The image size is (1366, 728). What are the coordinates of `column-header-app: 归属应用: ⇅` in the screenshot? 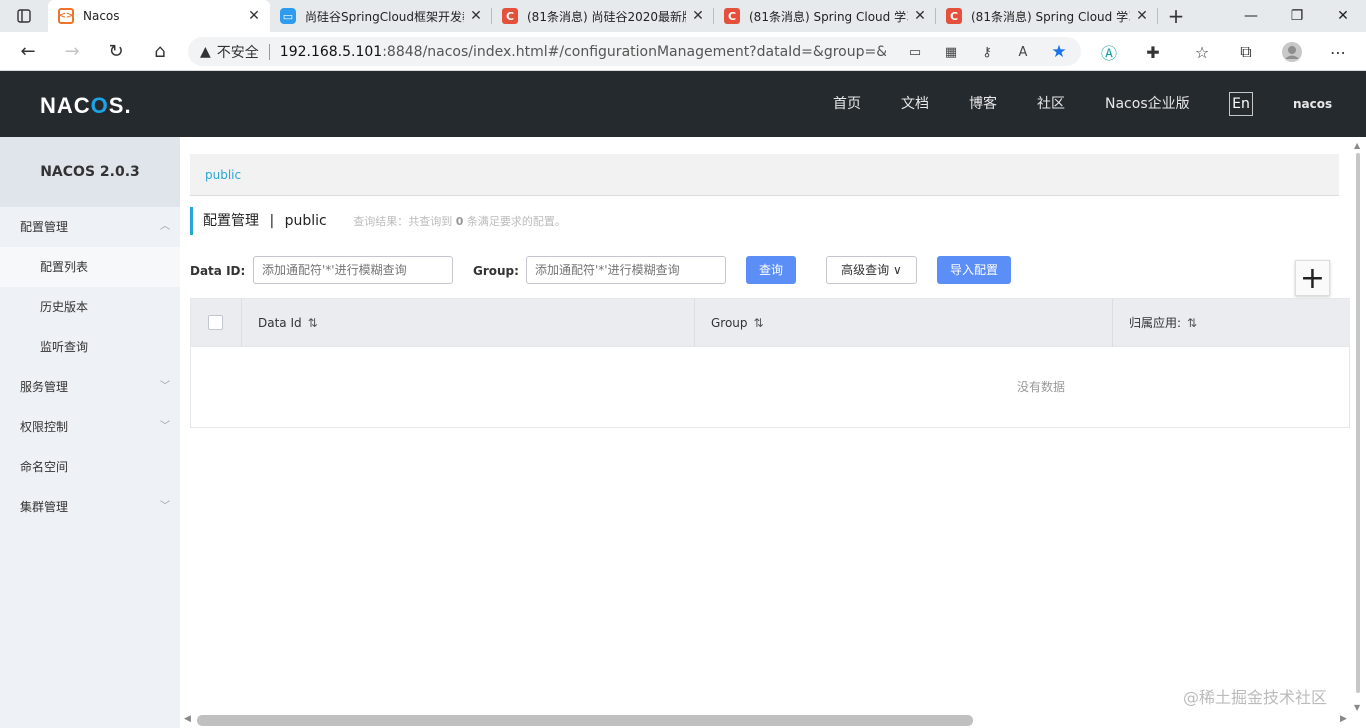 It's located at (1163, 323).